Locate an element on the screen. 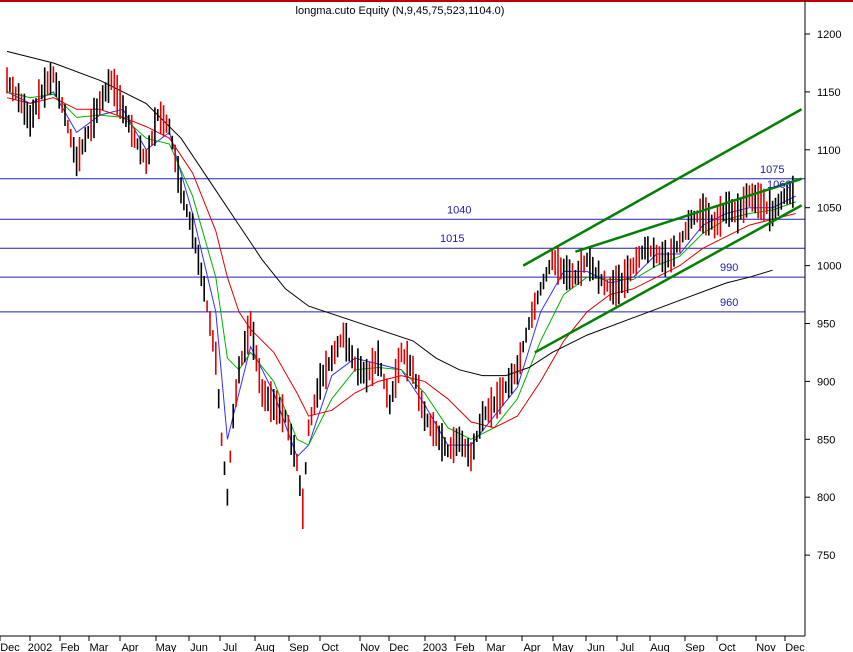 Image resolution: width=853 pixels, height=652 pixels. x-tick-label: 2002 is located at coordinates (40, 647).